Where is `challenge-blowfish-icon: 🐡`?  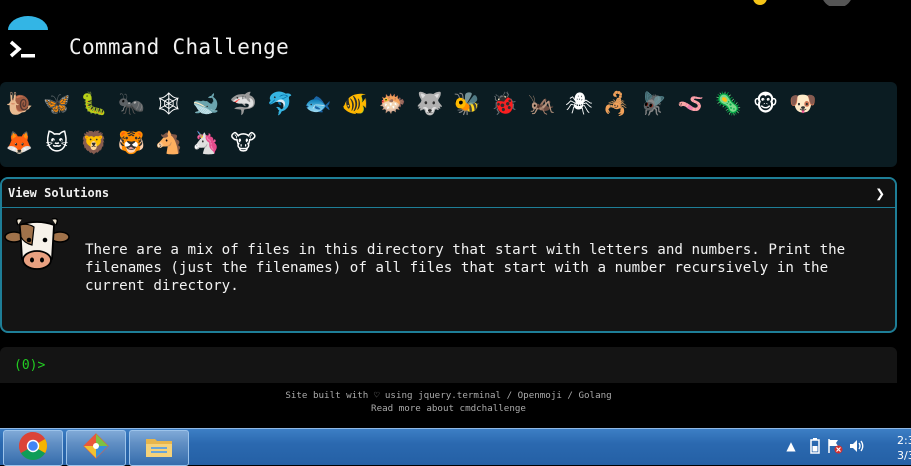 challenge-blowfish-icon: 🐡 is located at coordinates (392, 105).